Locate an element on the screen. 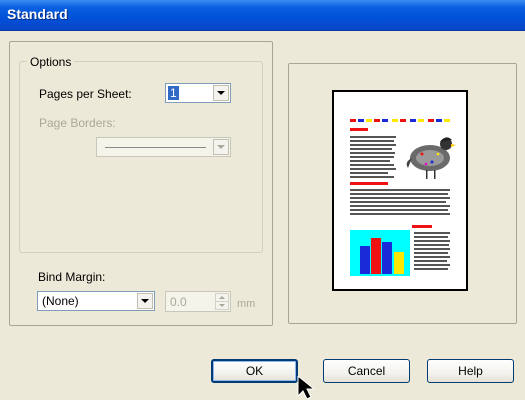 This screenshot has width=525, height=400. quail-bird-icon is located at coordinates (431, 158).